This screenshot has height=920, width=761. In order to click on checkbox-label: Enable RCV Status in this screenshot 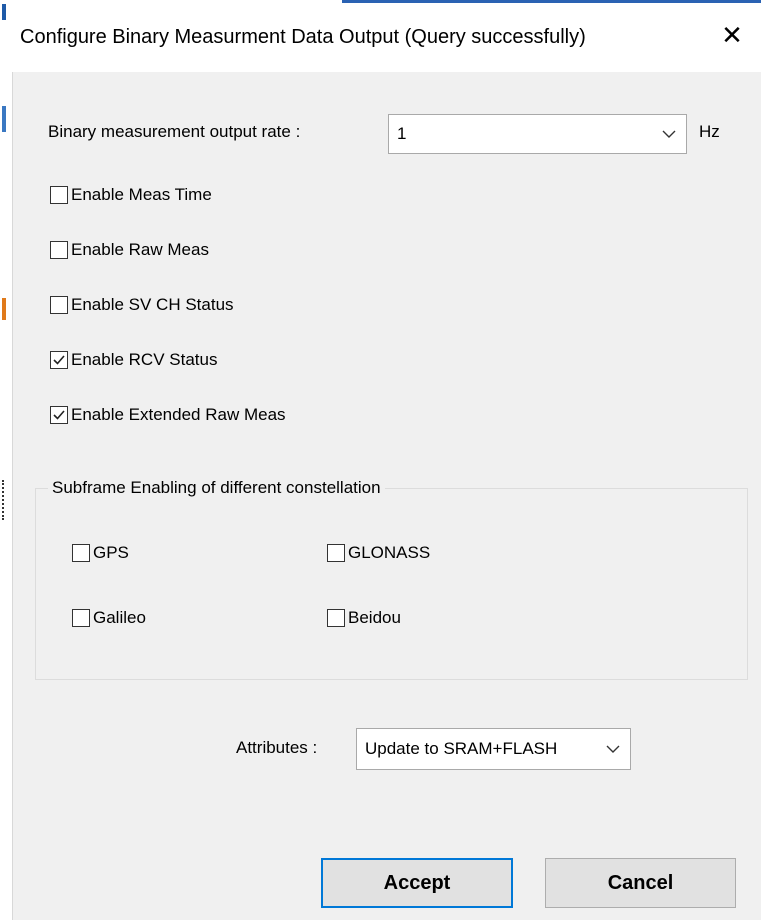, I will do `click(144, 359)`.